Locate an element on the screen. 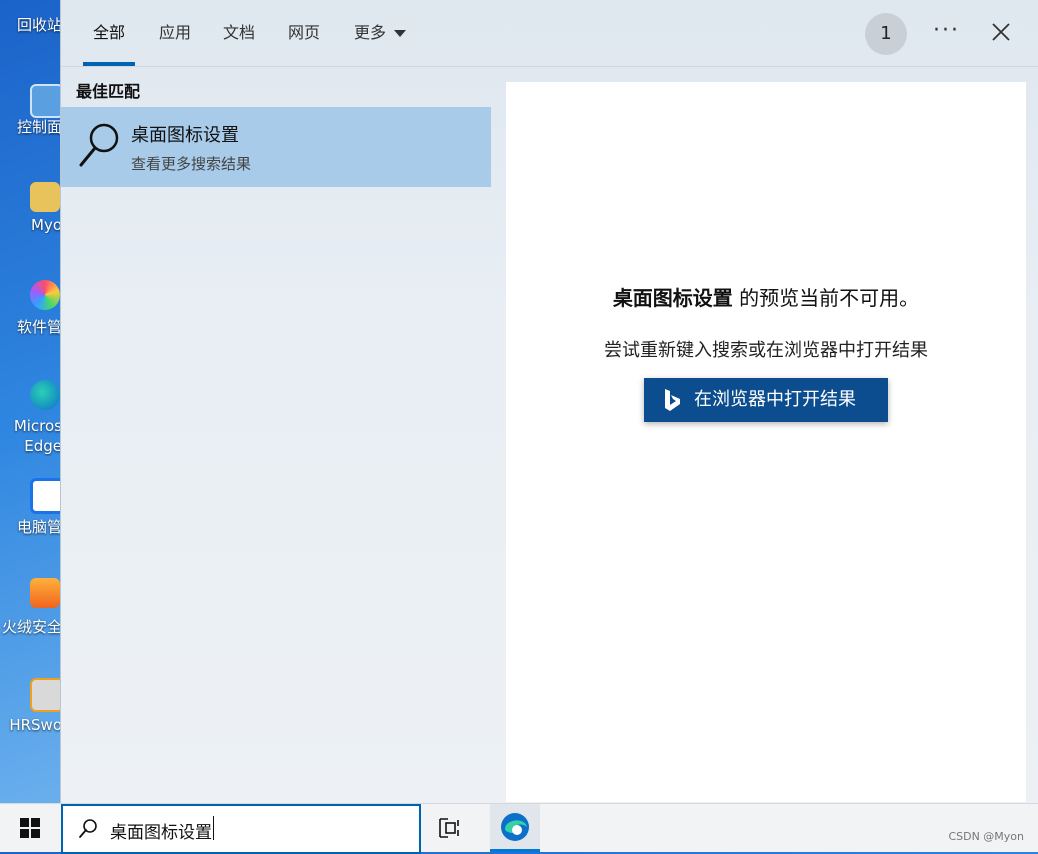 Image resolution: width=1038 pixels, height=854 pixels. taskbar: 桌面图标设置 CSDN @Myon⁠⁠ is located at coordinates (519, 828).